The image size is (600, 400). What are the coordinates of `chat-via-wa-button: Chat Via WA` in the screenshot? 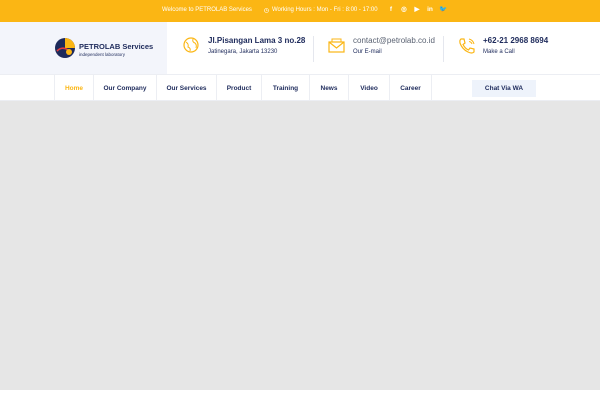 It's located at (504, 88).